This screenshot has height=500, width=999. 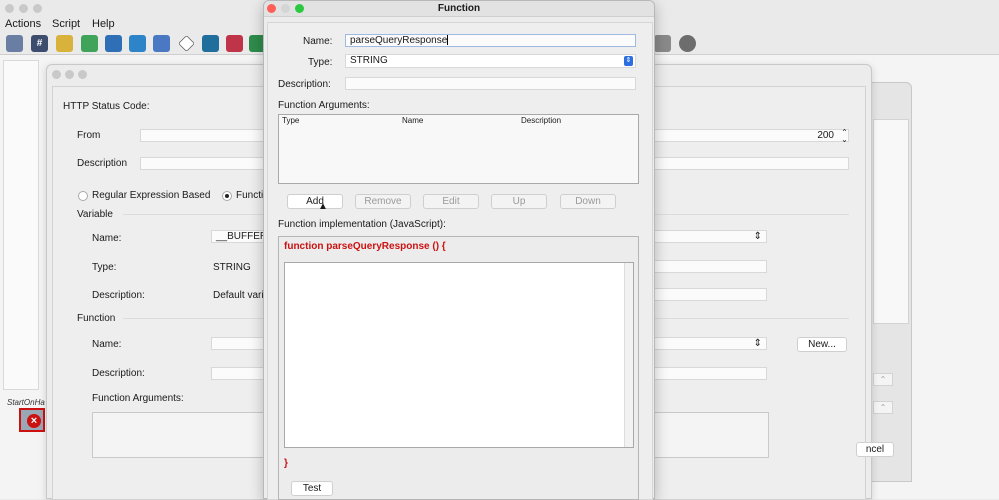 I want to click on fn-args-table, so click(x=178, y=435).